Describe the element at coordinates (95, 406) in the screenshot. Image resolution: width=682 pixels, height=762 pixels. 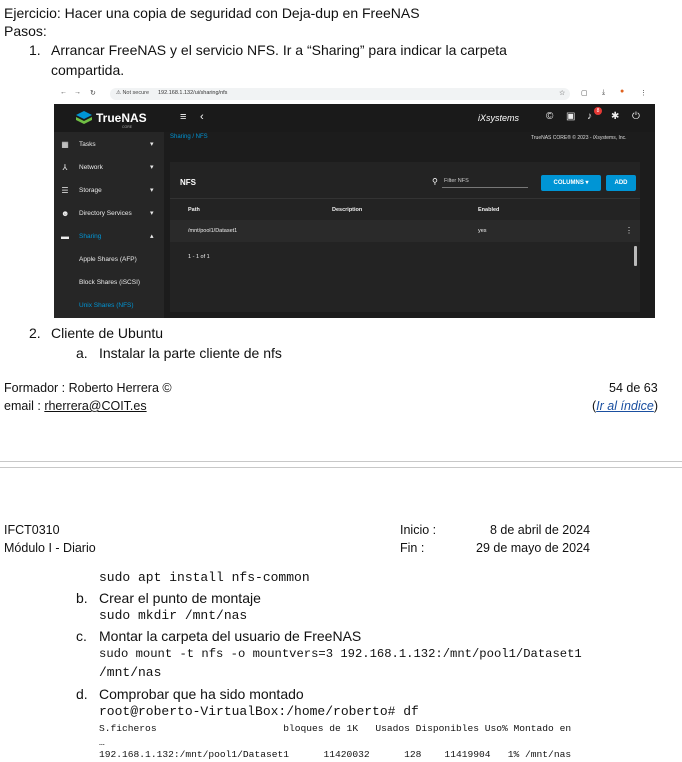
I see `email-link: rherrera@COIT.es` at that location.